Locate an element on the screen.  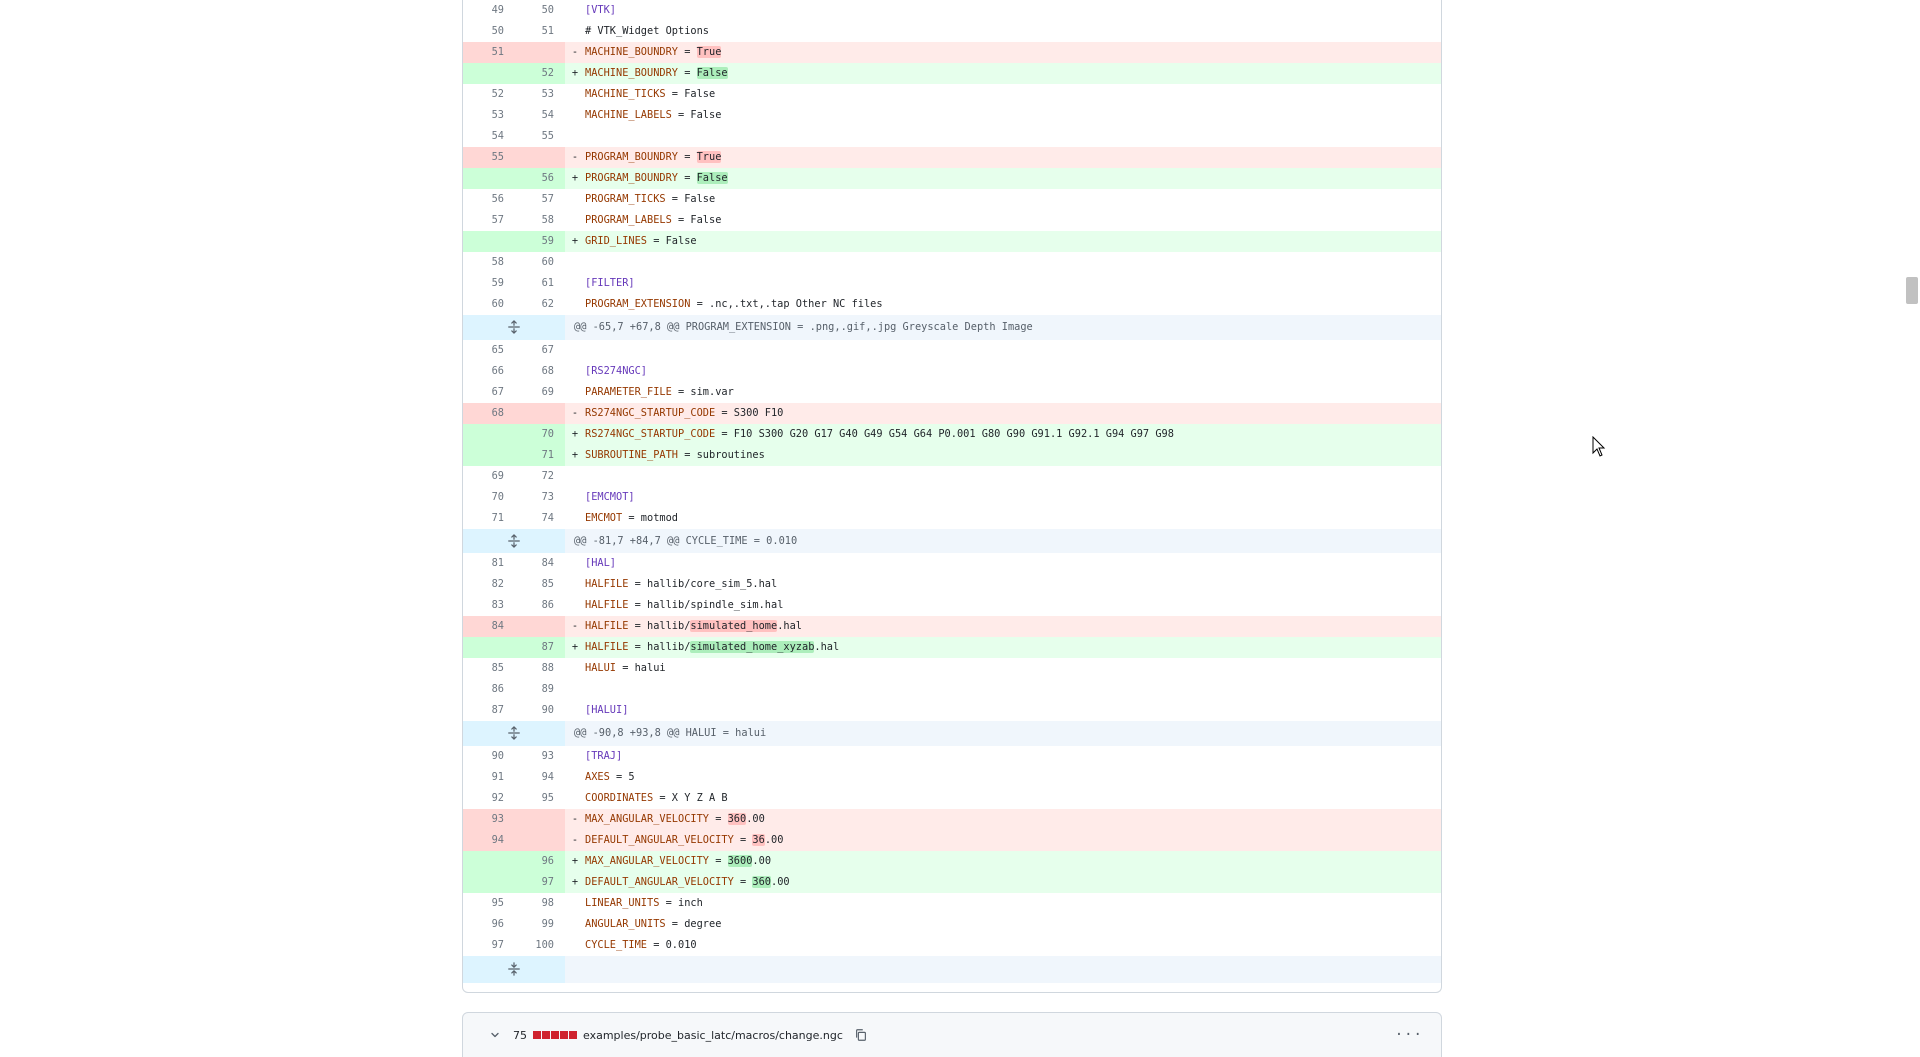
old-line-number: 52 is located at coordinates (488, 94).